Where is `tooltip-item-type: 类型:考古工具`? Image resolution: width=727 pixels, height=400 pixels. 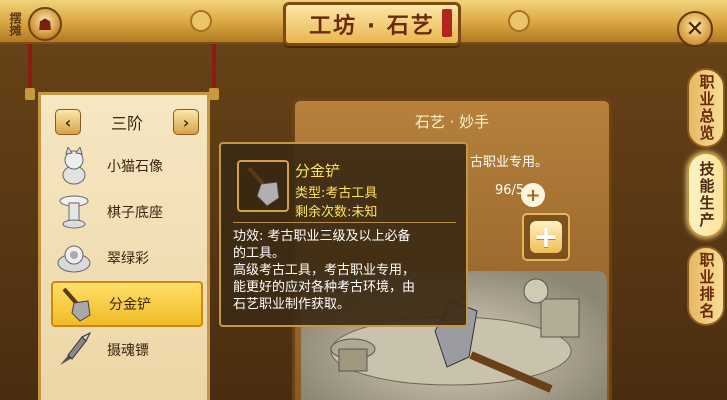 tooltip-item-type: 类型:考古工具 is located at coordinates (336, 193).